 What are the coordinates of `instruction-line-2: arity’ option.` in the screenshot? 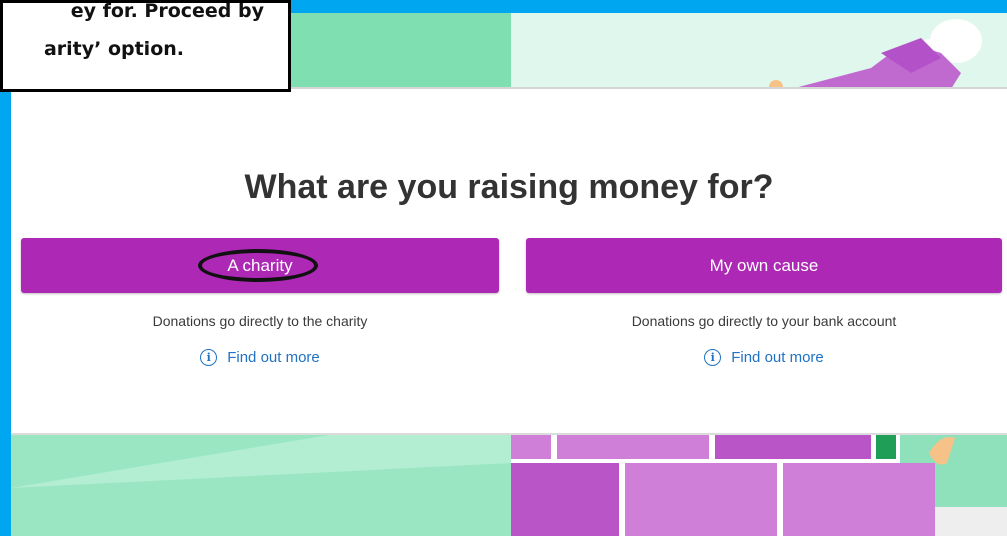 It's located at (113, 49).